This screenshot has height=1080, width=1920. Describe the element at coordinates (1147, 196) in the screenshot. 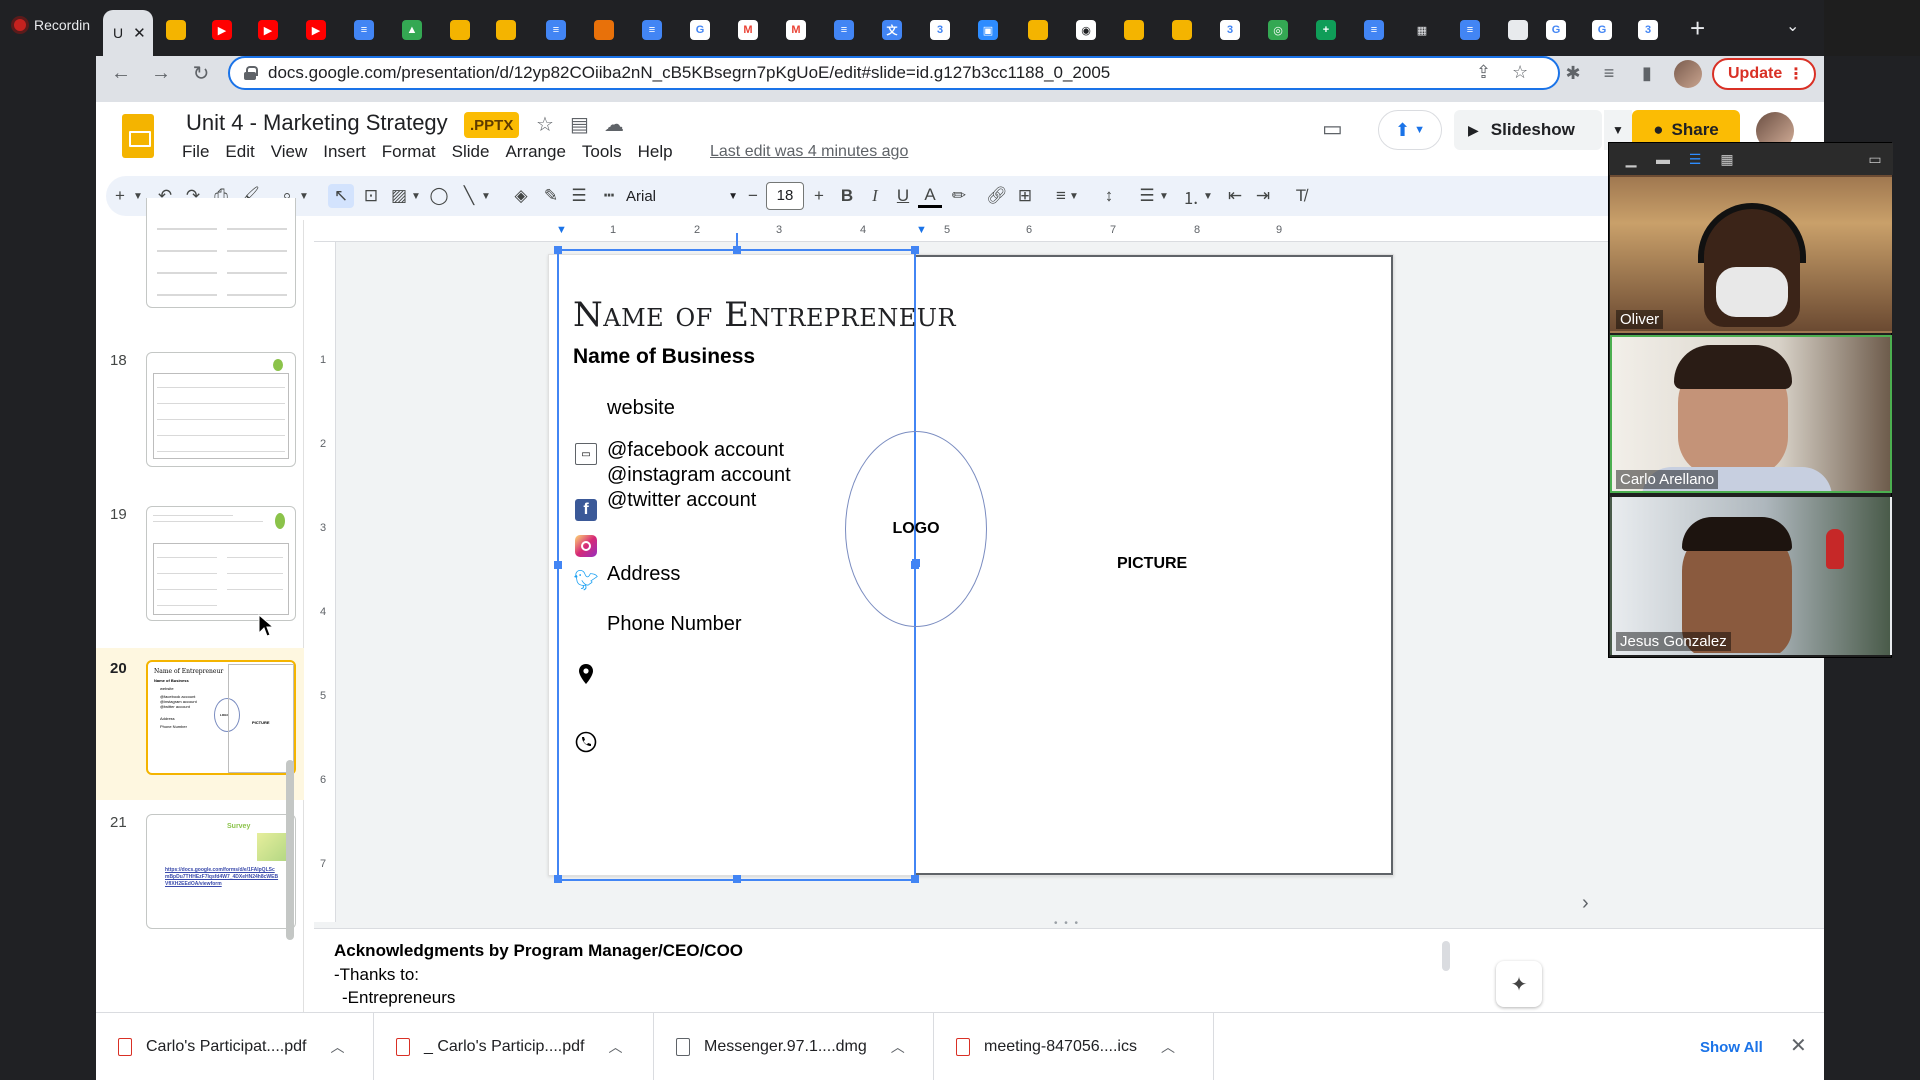

I see `bulleted-list-icon: ☰` at that location.